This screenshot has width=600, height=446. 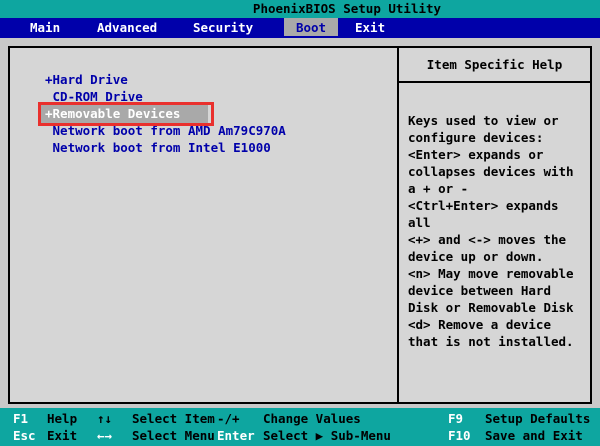 I want to click on key-f10: F10, so click(x=459, y=435).